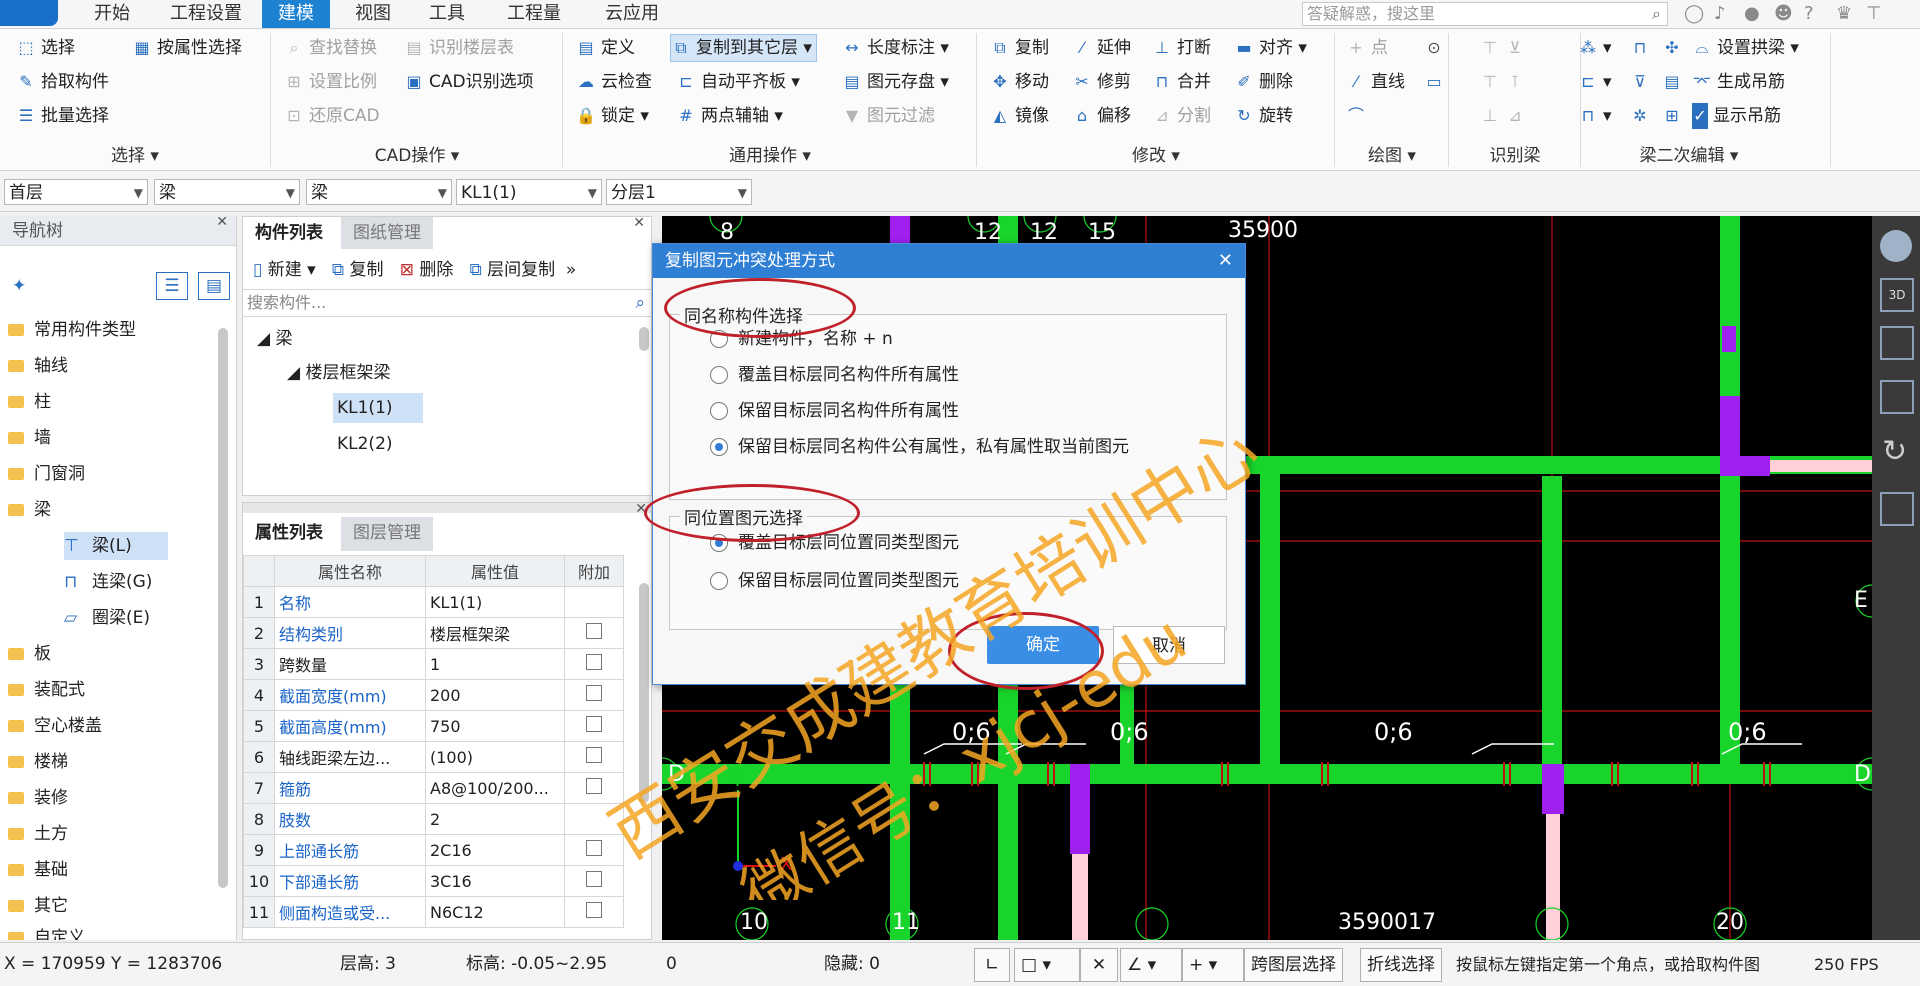  I want to click on split-button: ⊿ 分割, so click(1181, 116).